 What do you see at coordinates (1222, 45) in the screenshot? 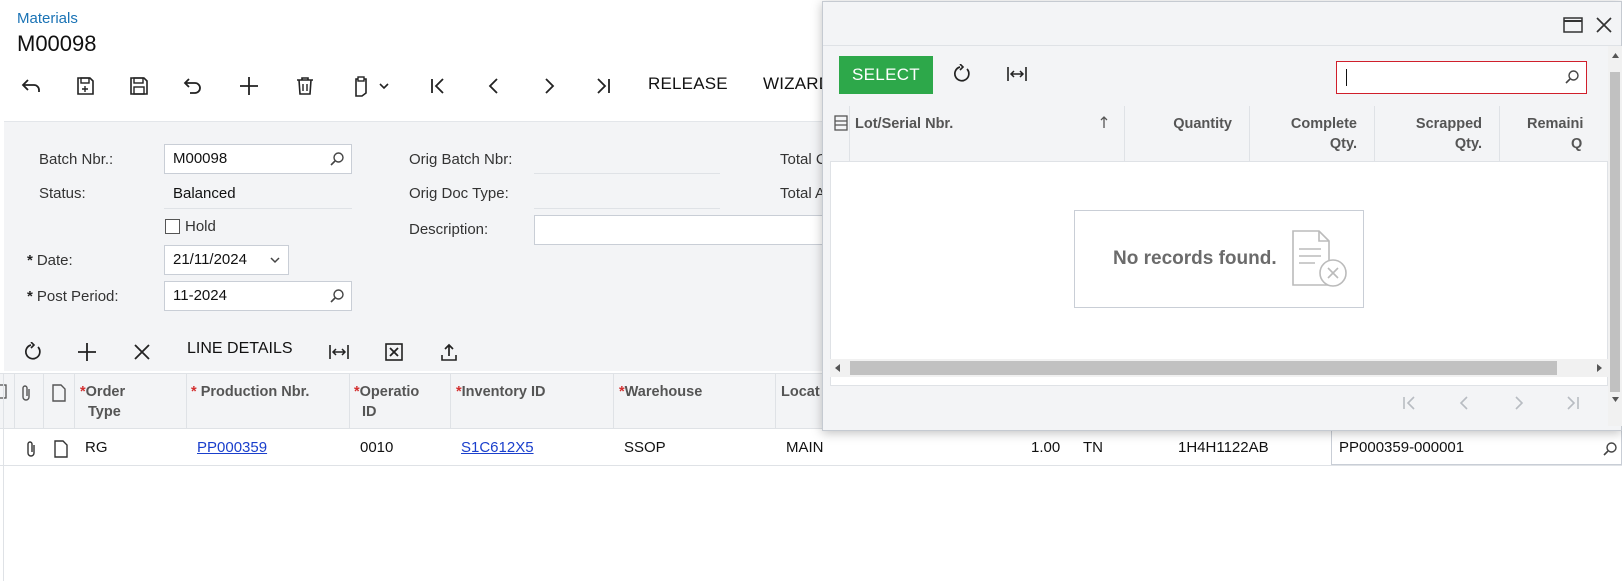
I see `dialog-header-divider` at bounding box center [1222, 45].